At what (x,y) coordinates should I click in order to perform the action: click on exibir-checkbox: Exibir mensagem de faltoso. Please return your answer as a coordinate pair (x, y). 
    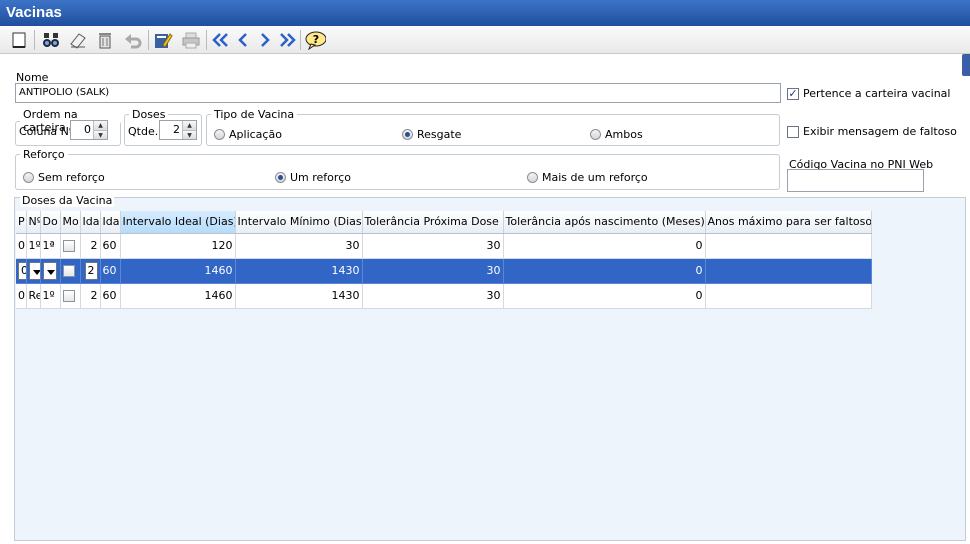
    Looking at the image, I should click on (872, 131).